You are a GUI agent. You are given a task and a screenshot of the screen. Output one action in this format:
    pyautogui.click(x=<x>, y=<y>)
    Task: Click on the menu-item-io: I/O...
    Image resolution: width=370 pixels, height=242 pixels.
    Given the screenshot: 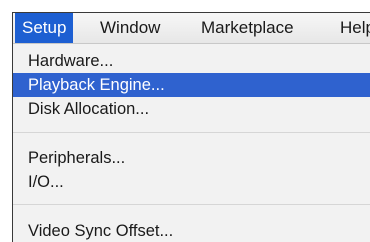 What is the action you would take?
    pyautogui.click(x=191, y=182)
    